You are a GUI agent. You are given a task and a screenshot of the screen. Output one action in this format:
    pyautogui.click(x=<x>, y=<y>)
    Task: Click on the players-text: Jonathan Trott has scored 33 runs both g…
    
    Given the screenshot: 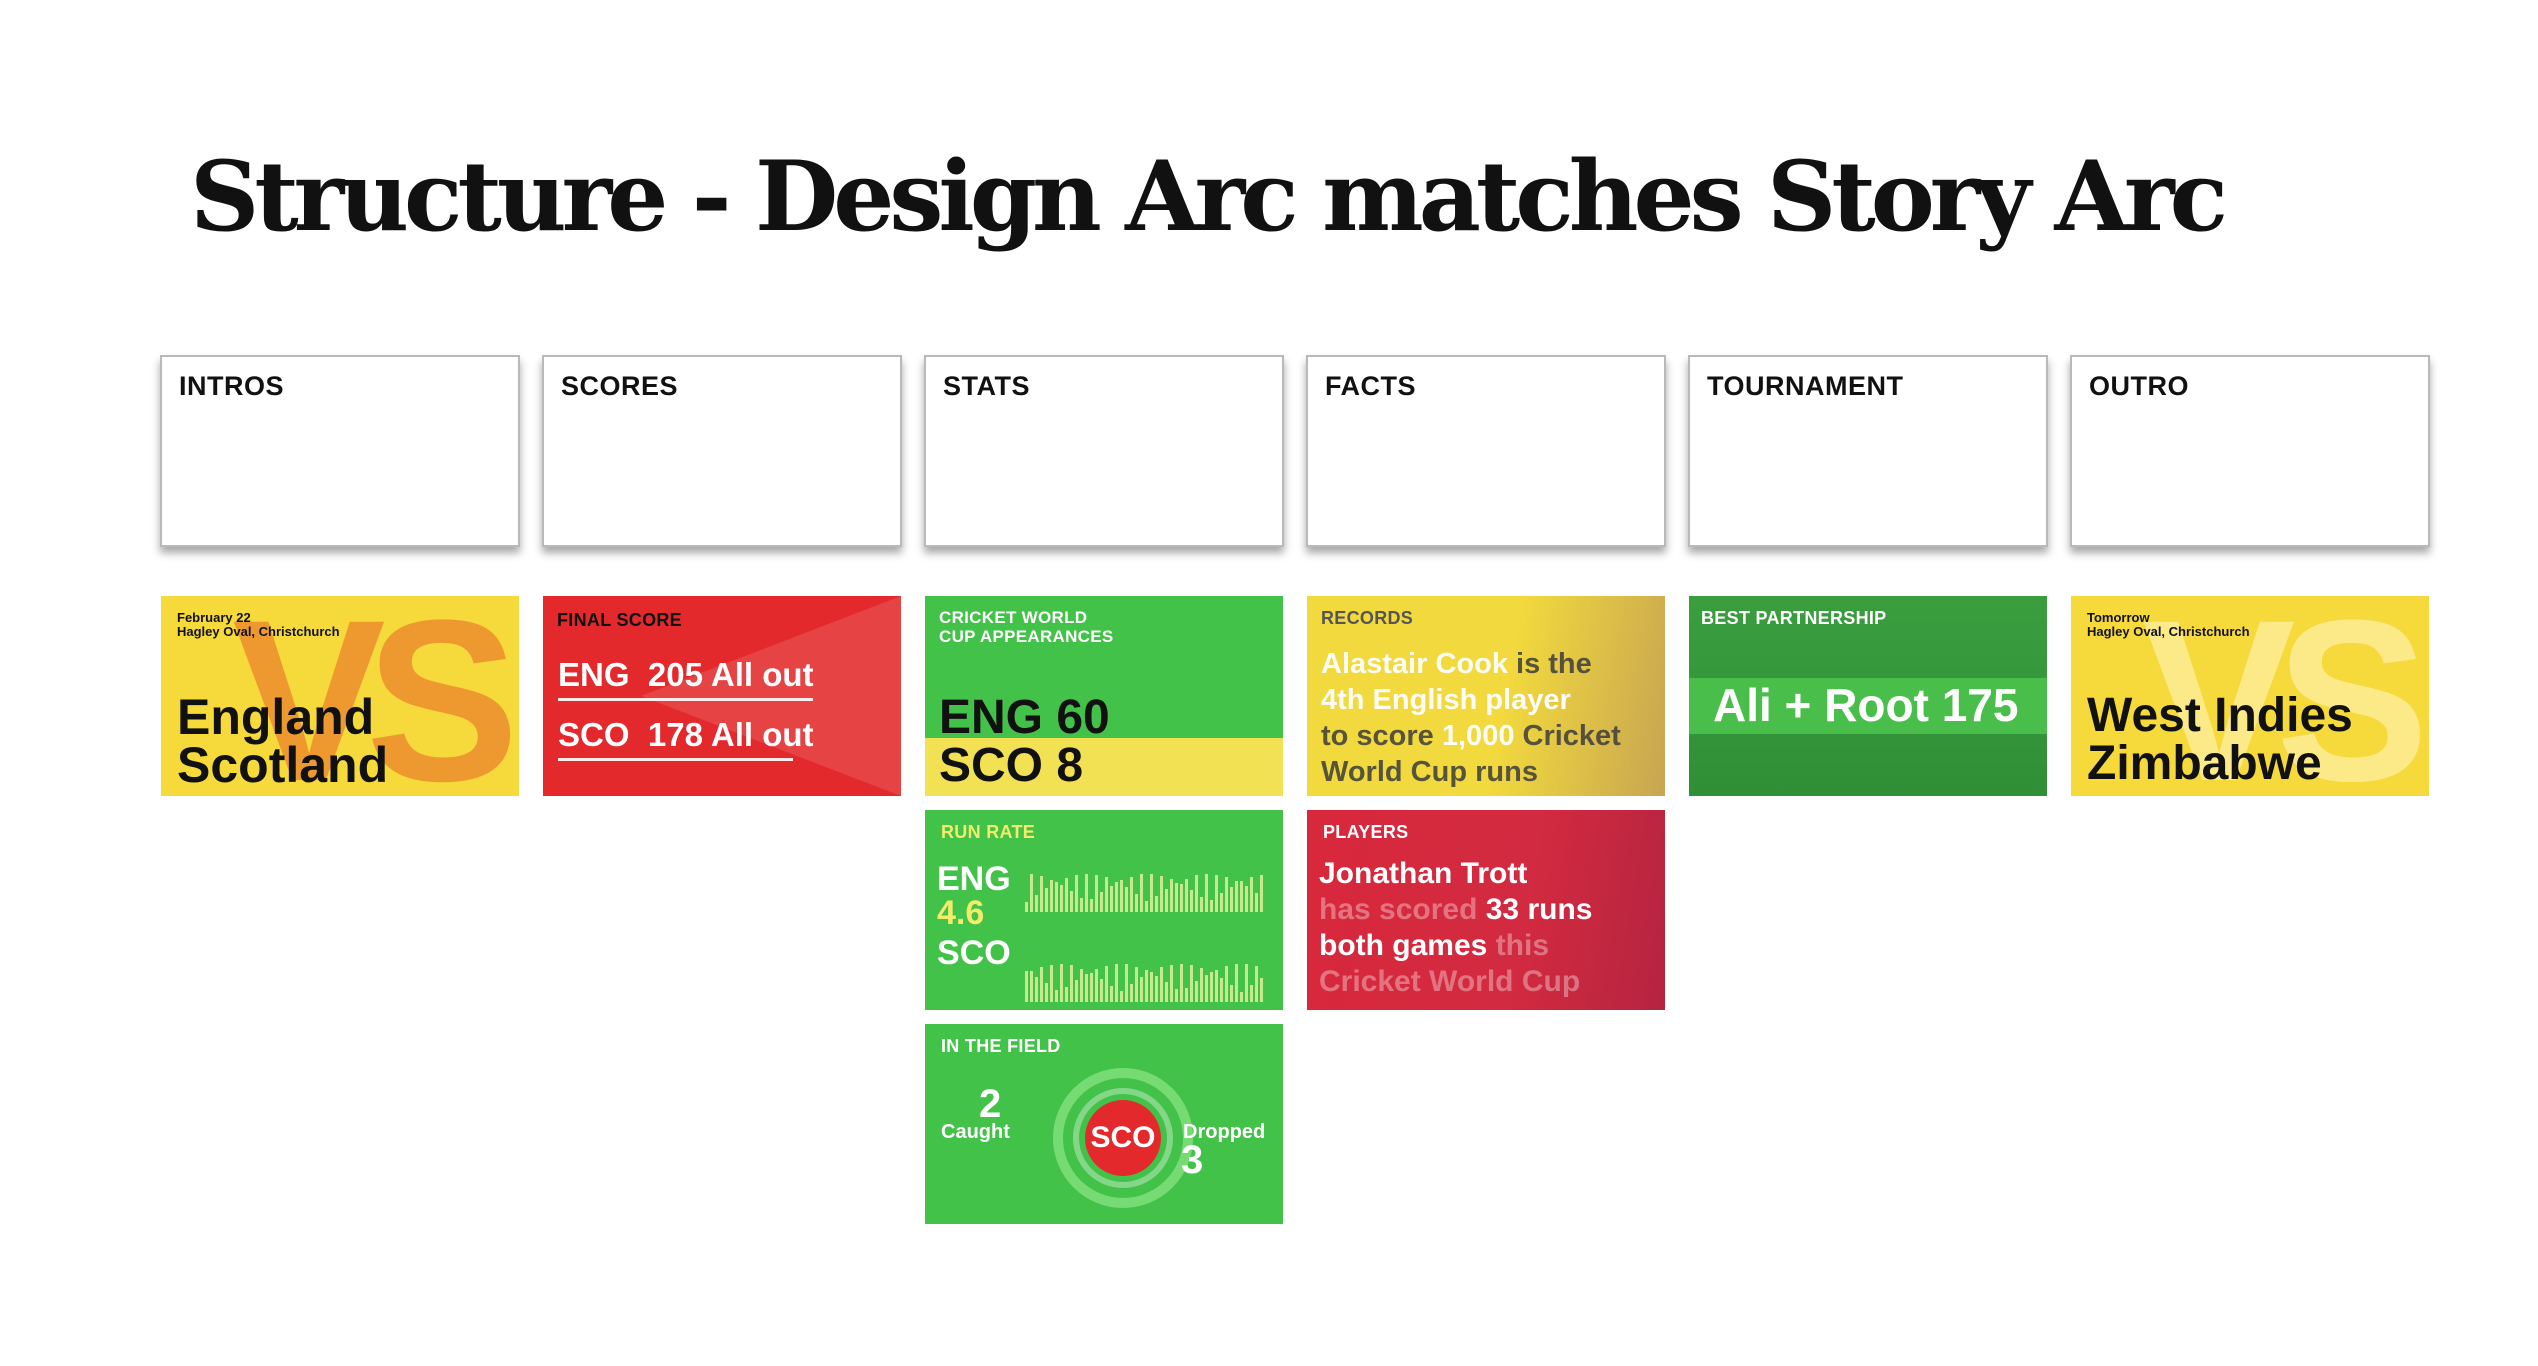 What is the action you would take?
    pyautogui.click(x=1455, y=928)
    